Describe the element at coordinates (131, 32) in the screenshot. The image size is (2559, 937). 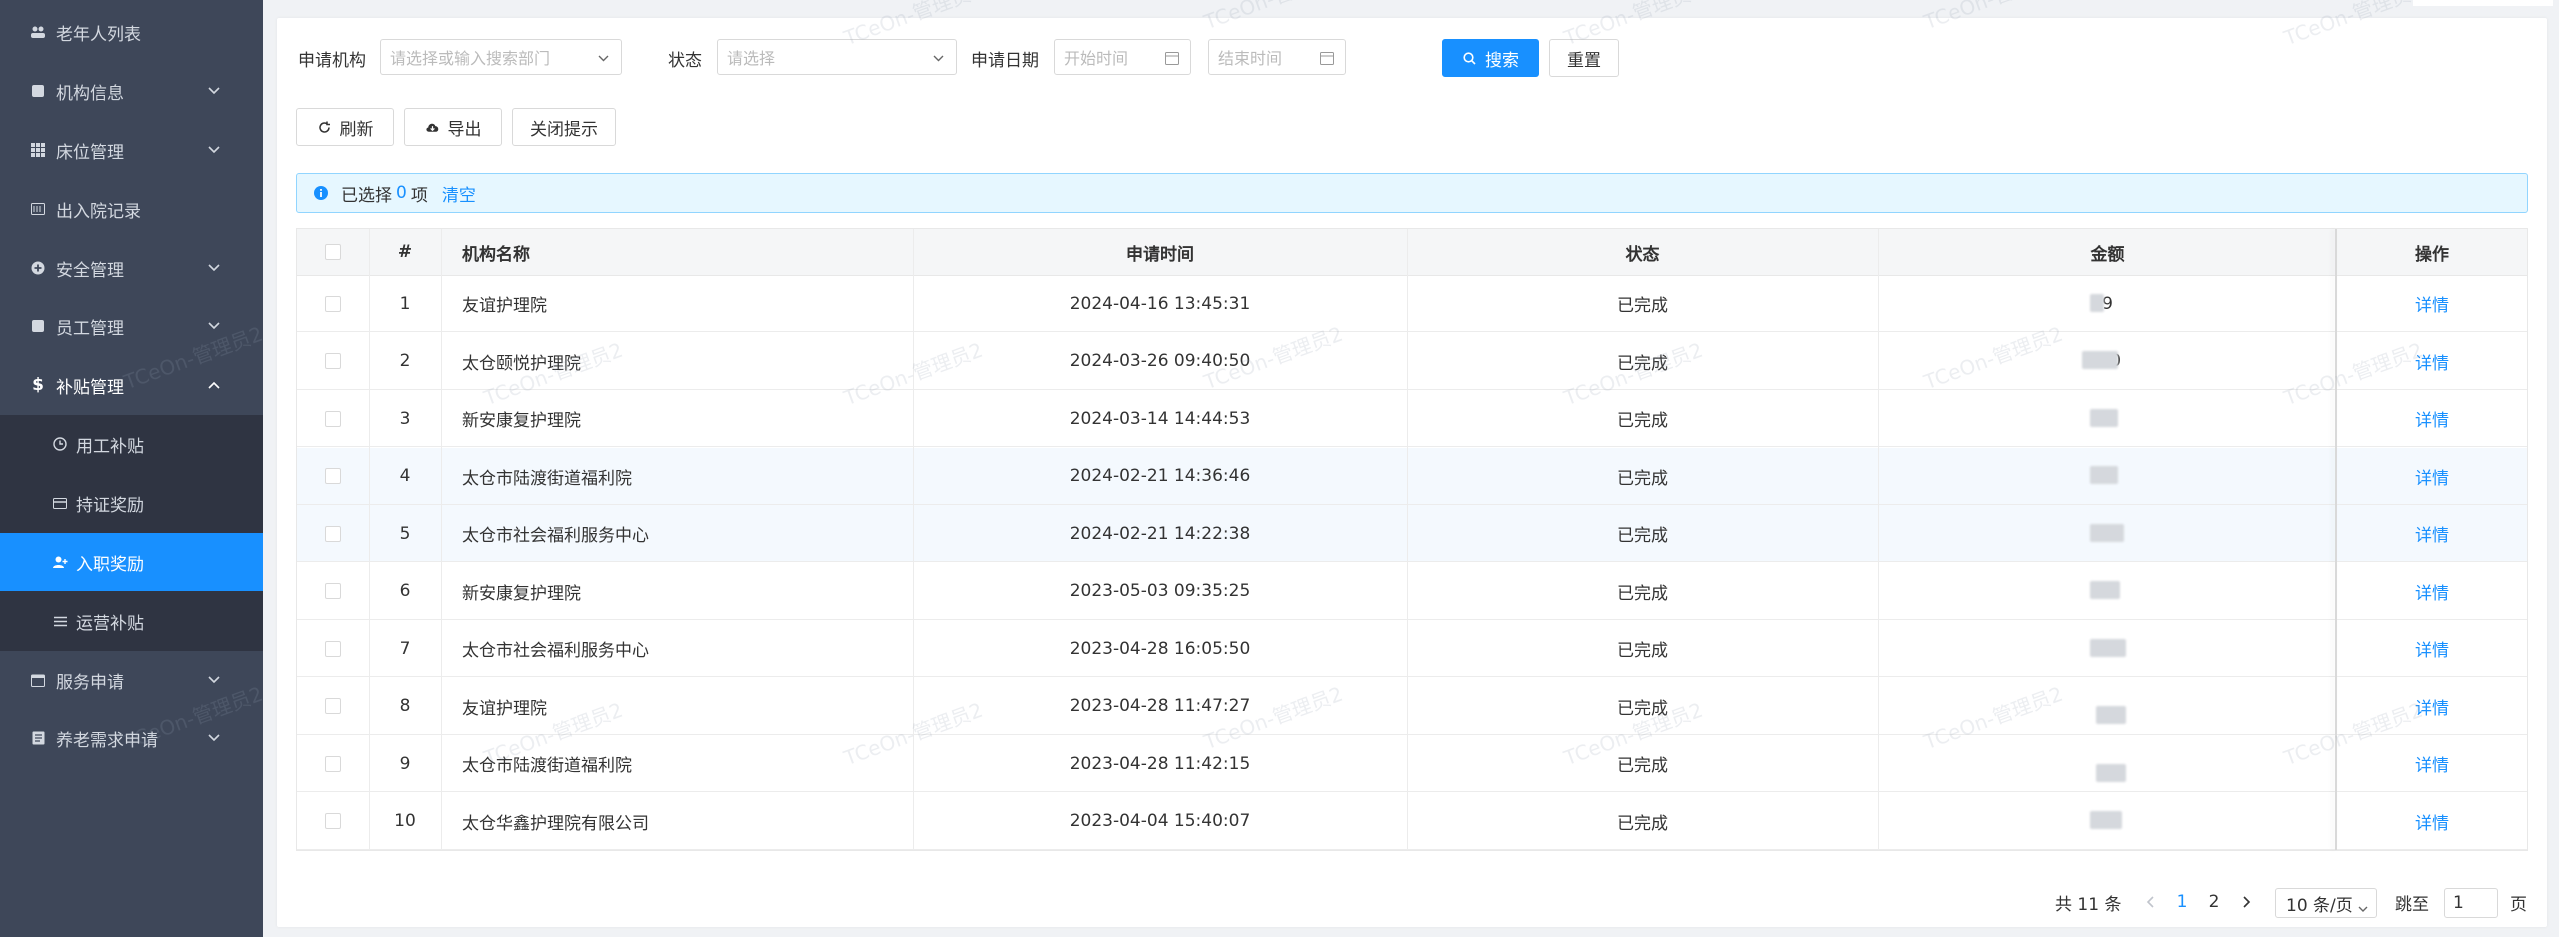
I see `sidebar-item-elderly-list: 老年人列表` at that location.